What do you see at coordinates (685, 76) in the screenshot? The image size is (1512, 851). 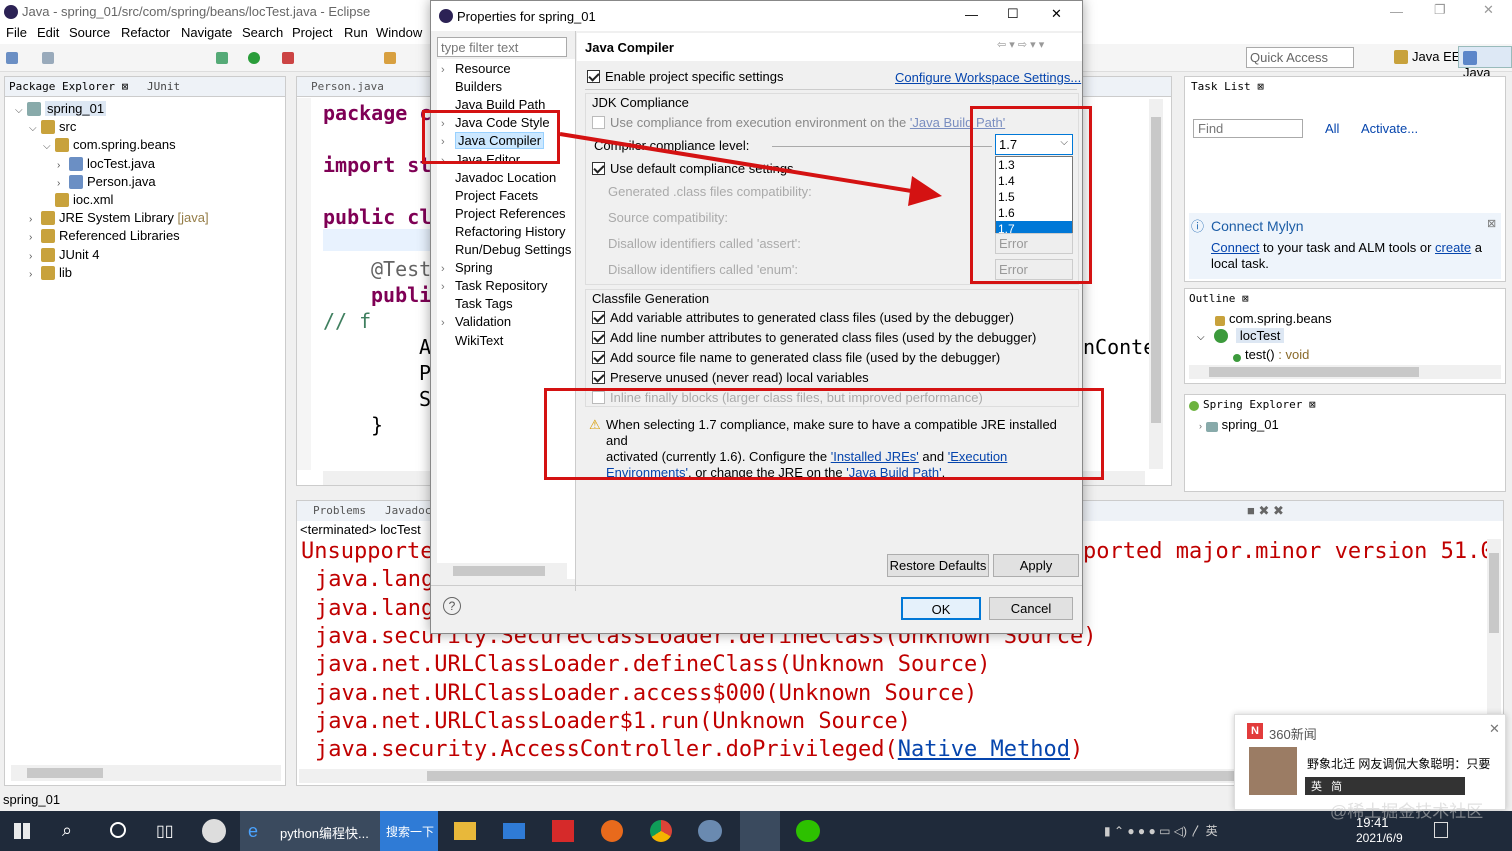 I see `enable-specific-row: Enable project specific settings` at bounding box center [685, 76].